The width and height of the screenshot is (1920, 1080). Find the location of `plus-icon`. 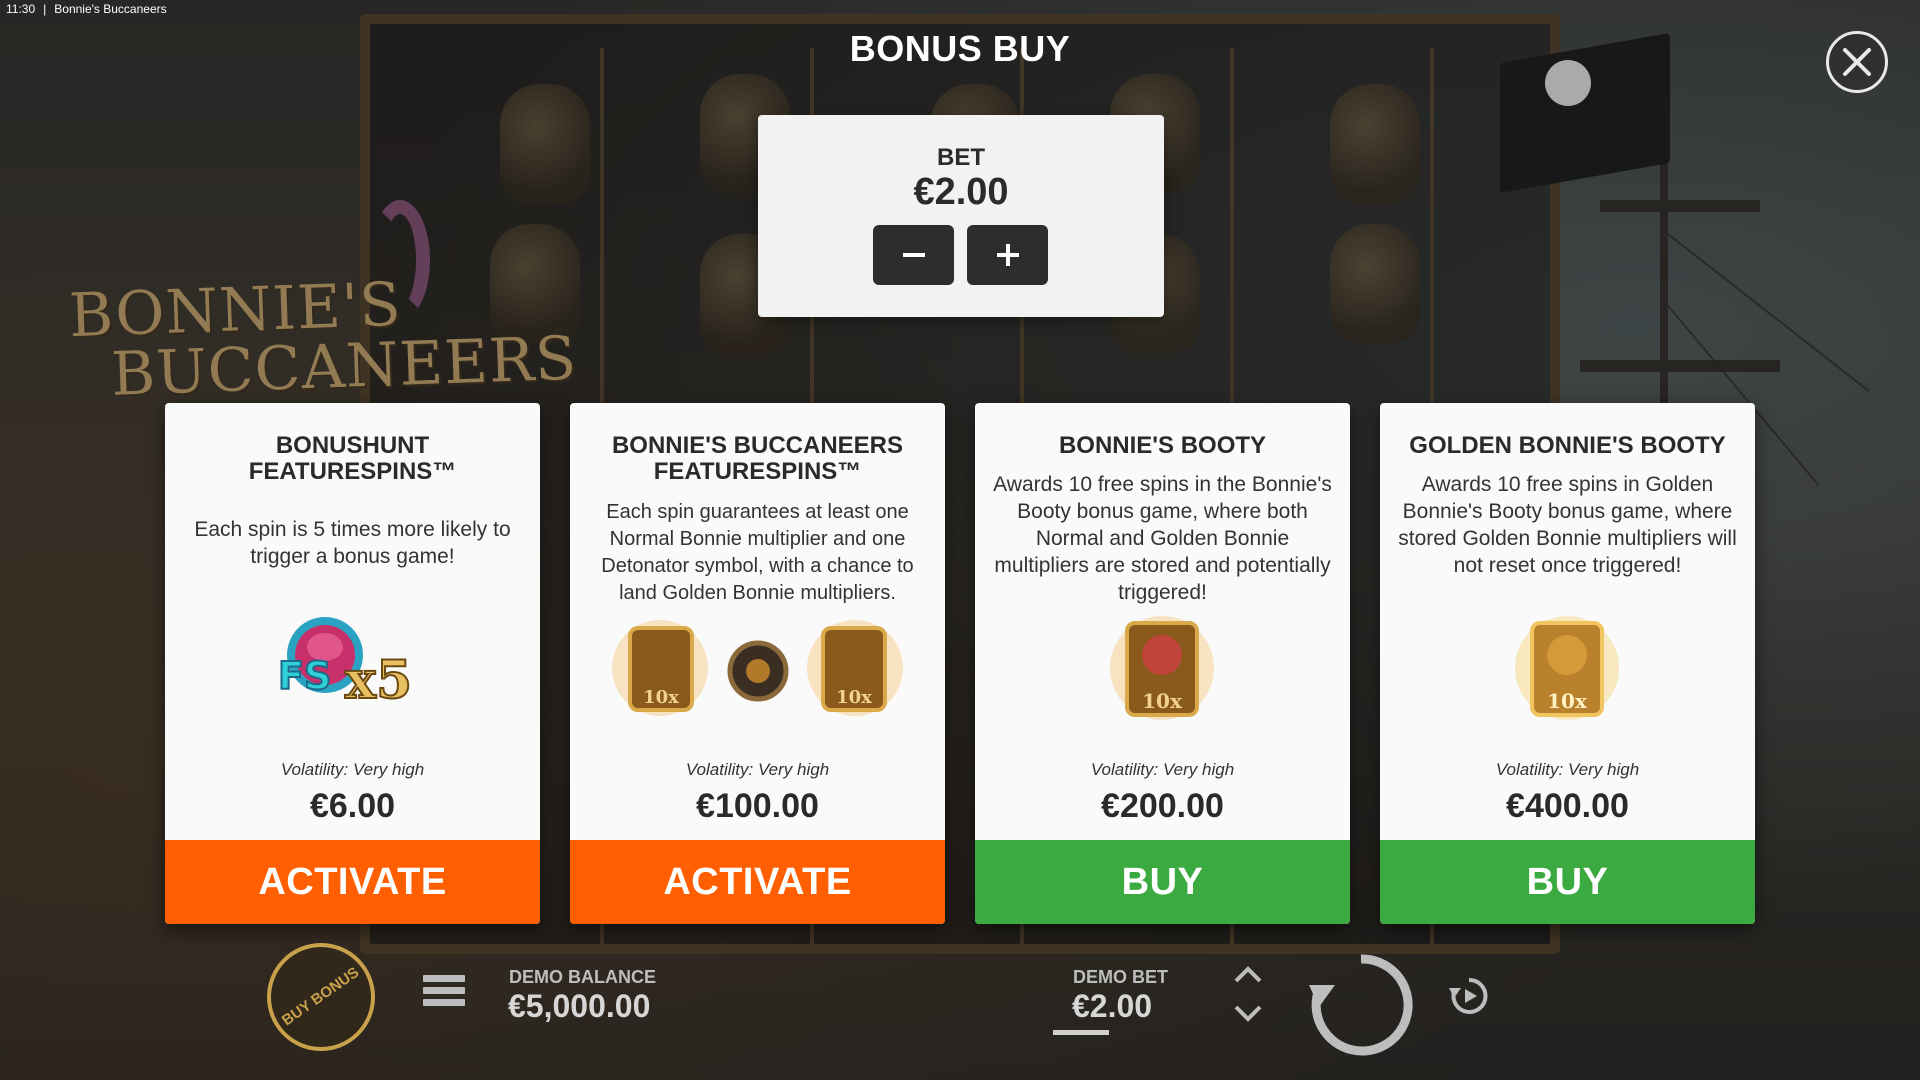

plus-icon is located at coordinates (1007, 255).